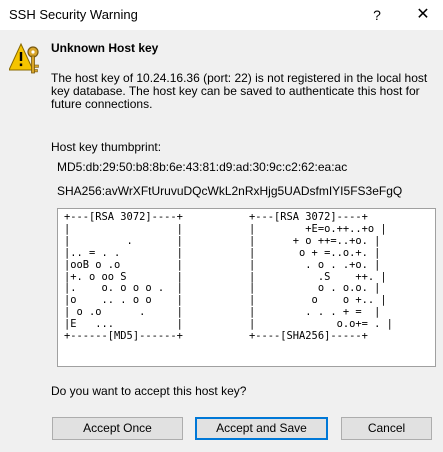 The width and height of the screenshot is (443, 452). What do you see at coordinates (73, 14) in the screenshot?
I see `window-title: SSH Security Warning` at bounding box center [73, 14].